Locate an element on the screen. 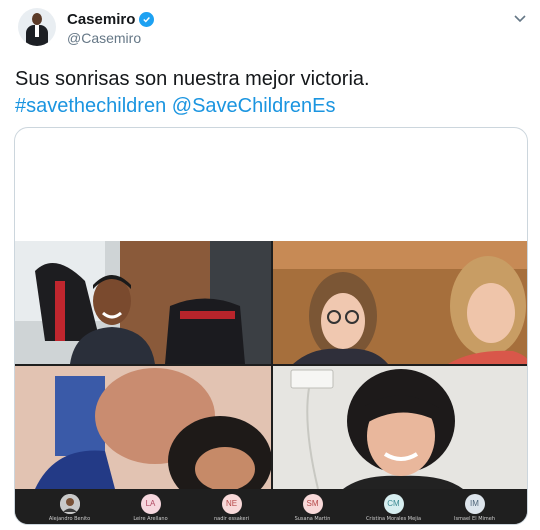 This screenshot has height=530, width=540. display-name-row: Casemiro is located at coordinates (111, 19).